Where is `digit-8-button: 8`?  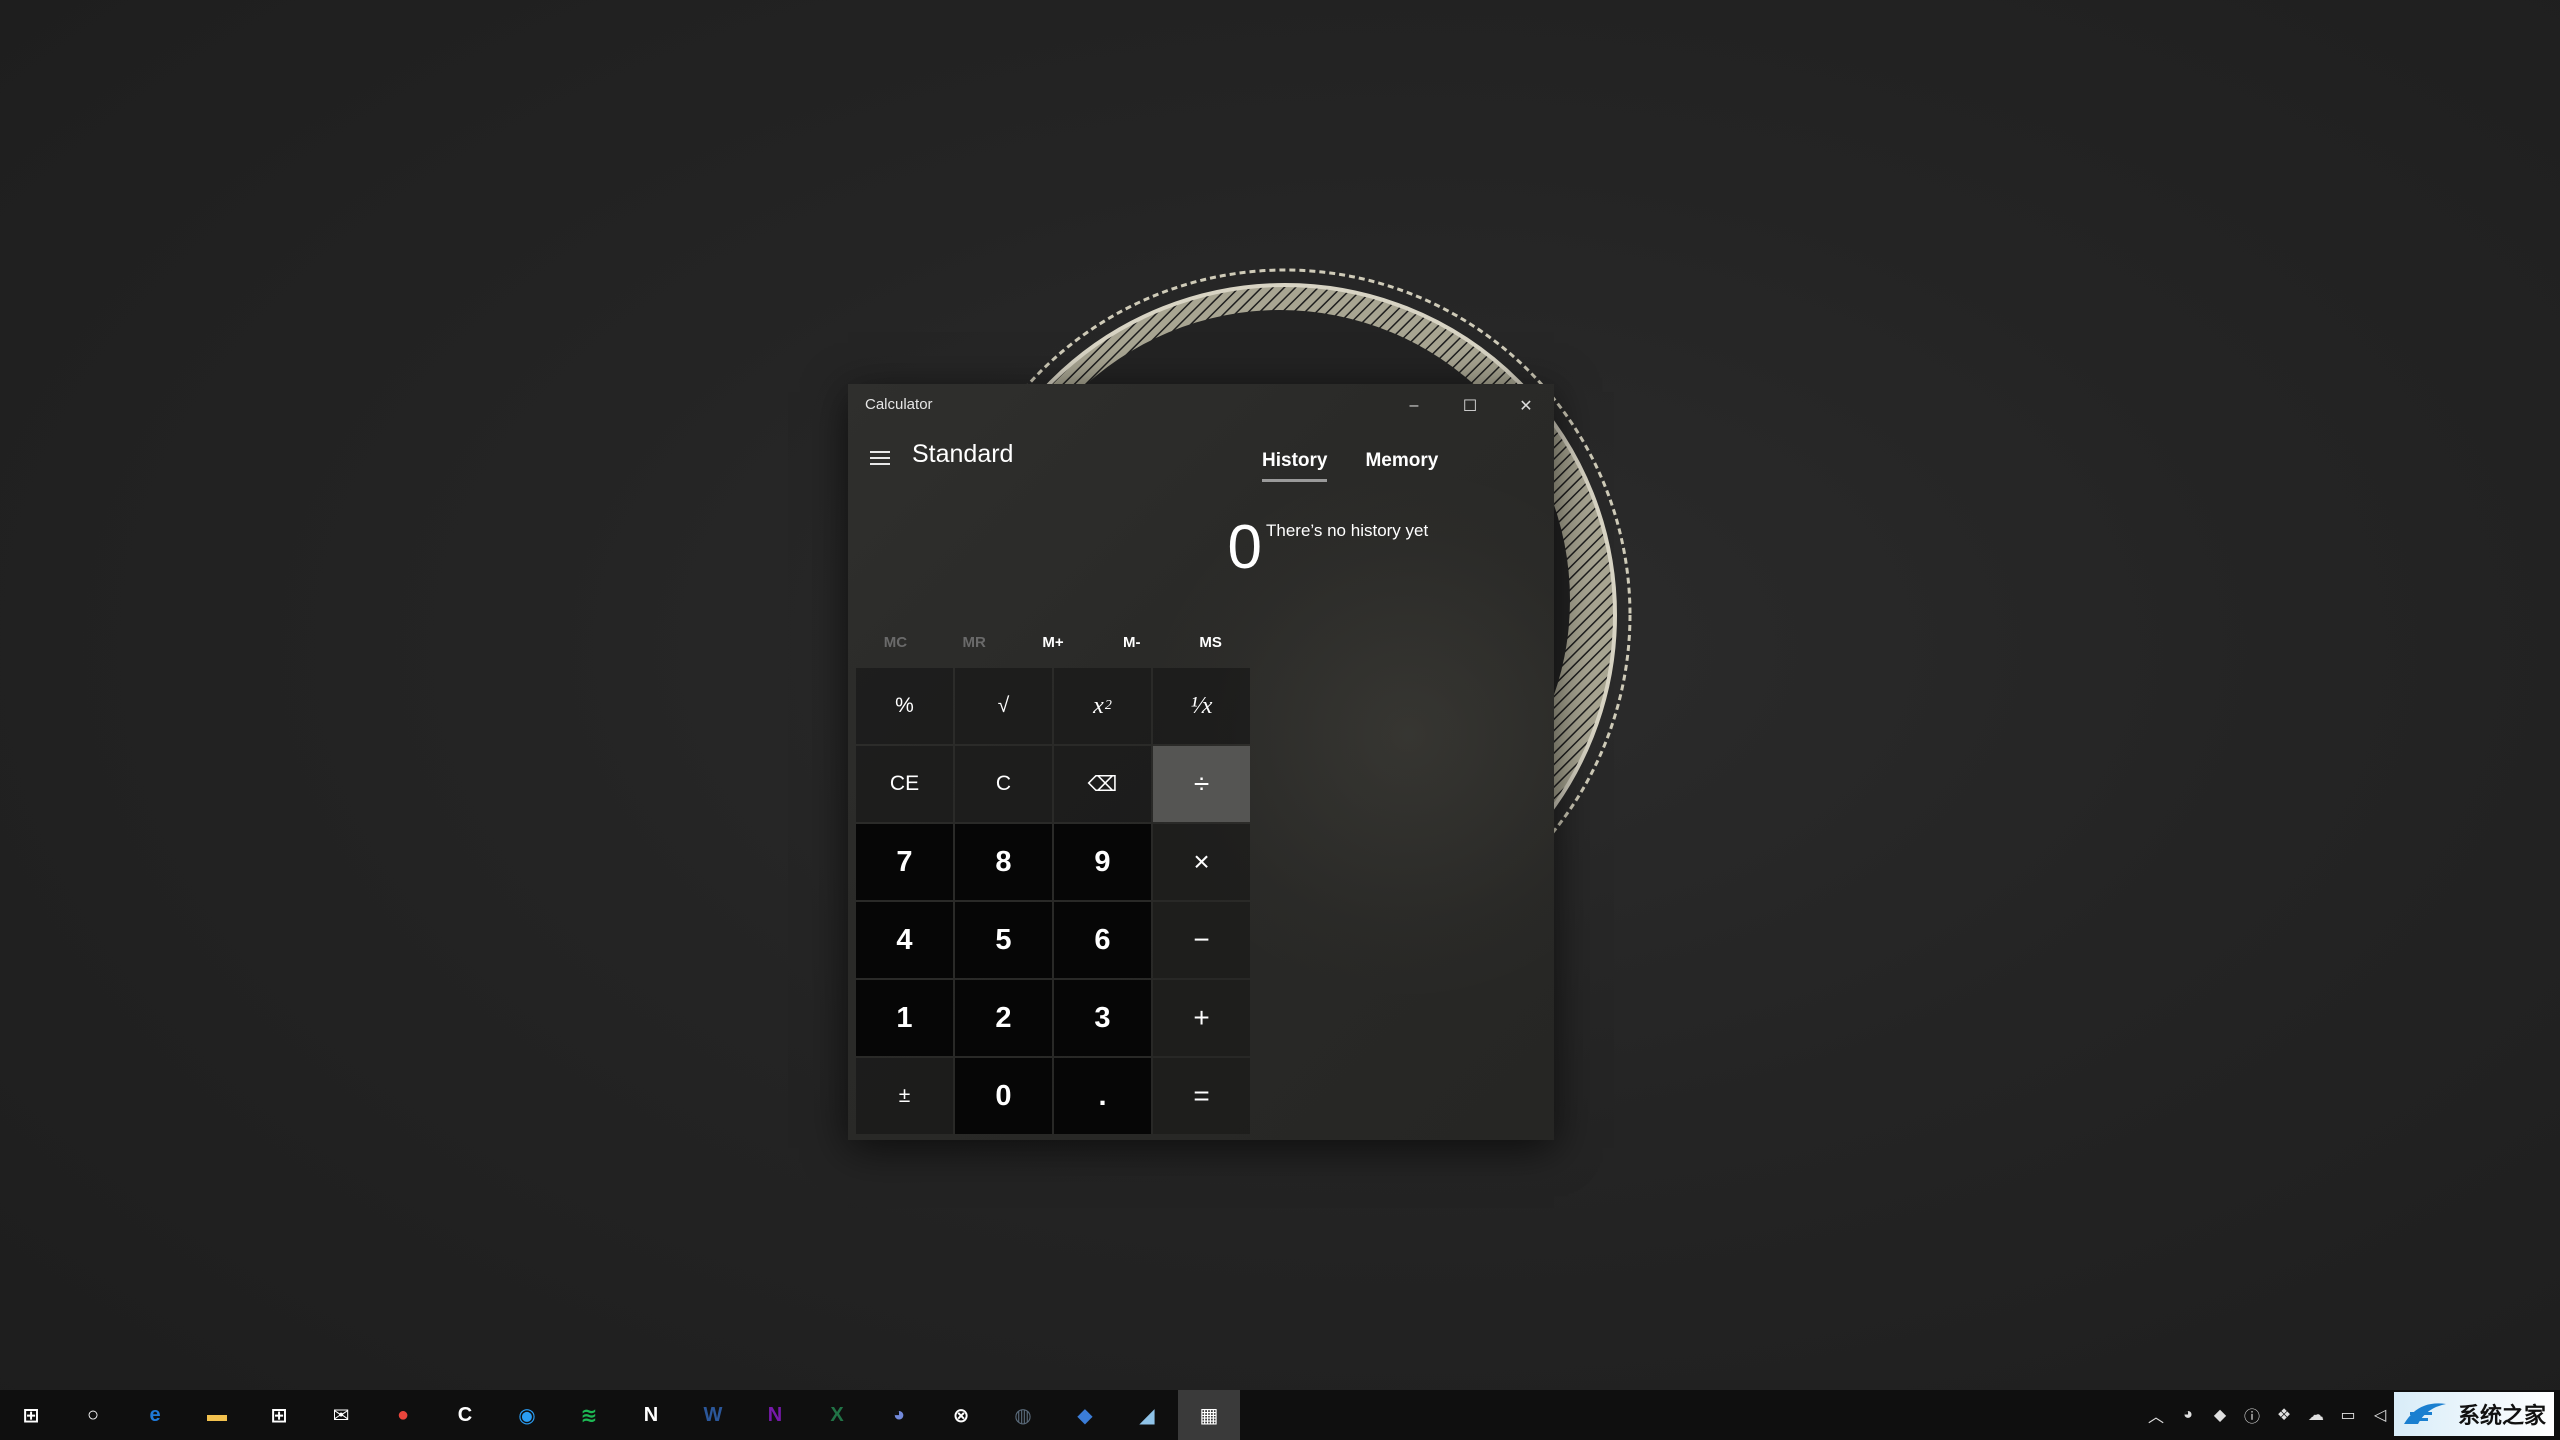
digit-8-button: 8 is located at coordinates (1003, 862).